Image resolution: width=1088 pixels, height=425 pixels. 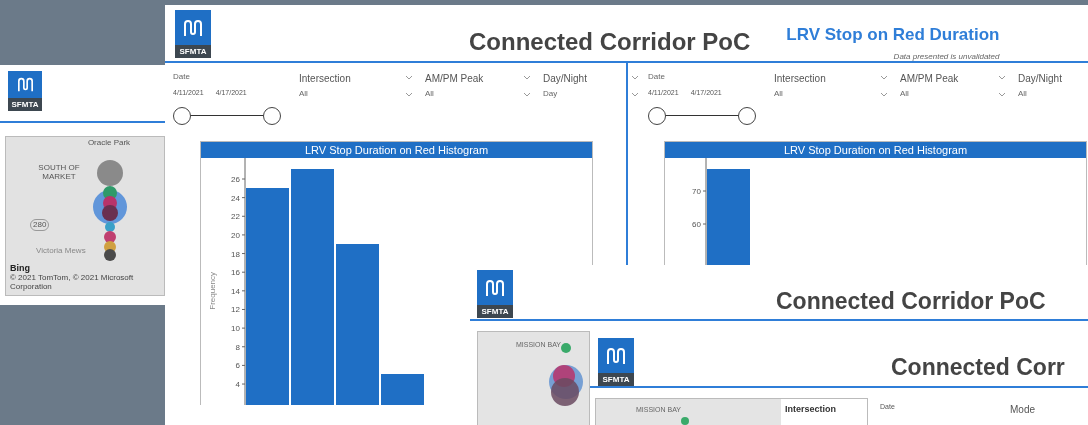 What do you see at coordinates (20, 268) in the screenshot?
I see `bing-logo: Bing` at bounding box center [20, 268].